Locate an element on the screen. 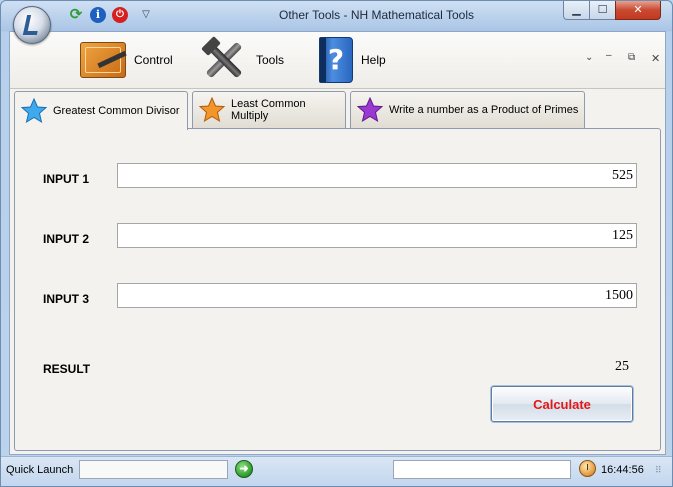  power-icon: ⏻ is located at coordinates (120, 15).